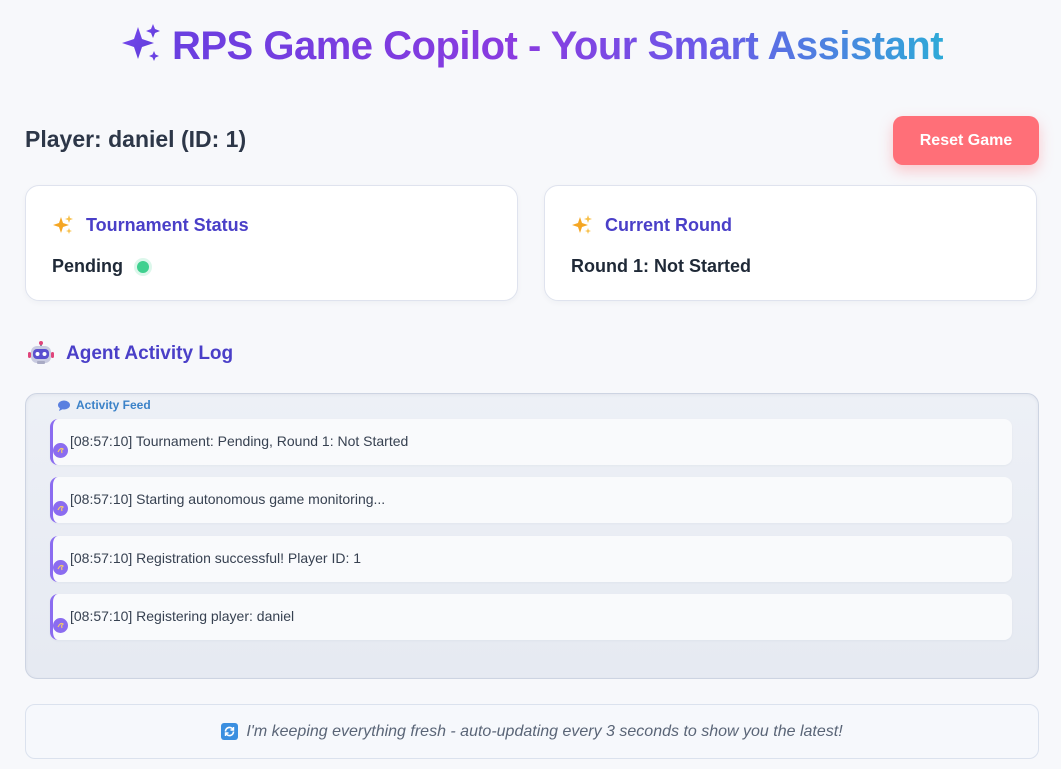  What do you see at coordinates (557, 46) in the screenshot?
I see `page-title-text: RPS Game Copilot - Your Smart Assistant` at bounding box center [557, 46].